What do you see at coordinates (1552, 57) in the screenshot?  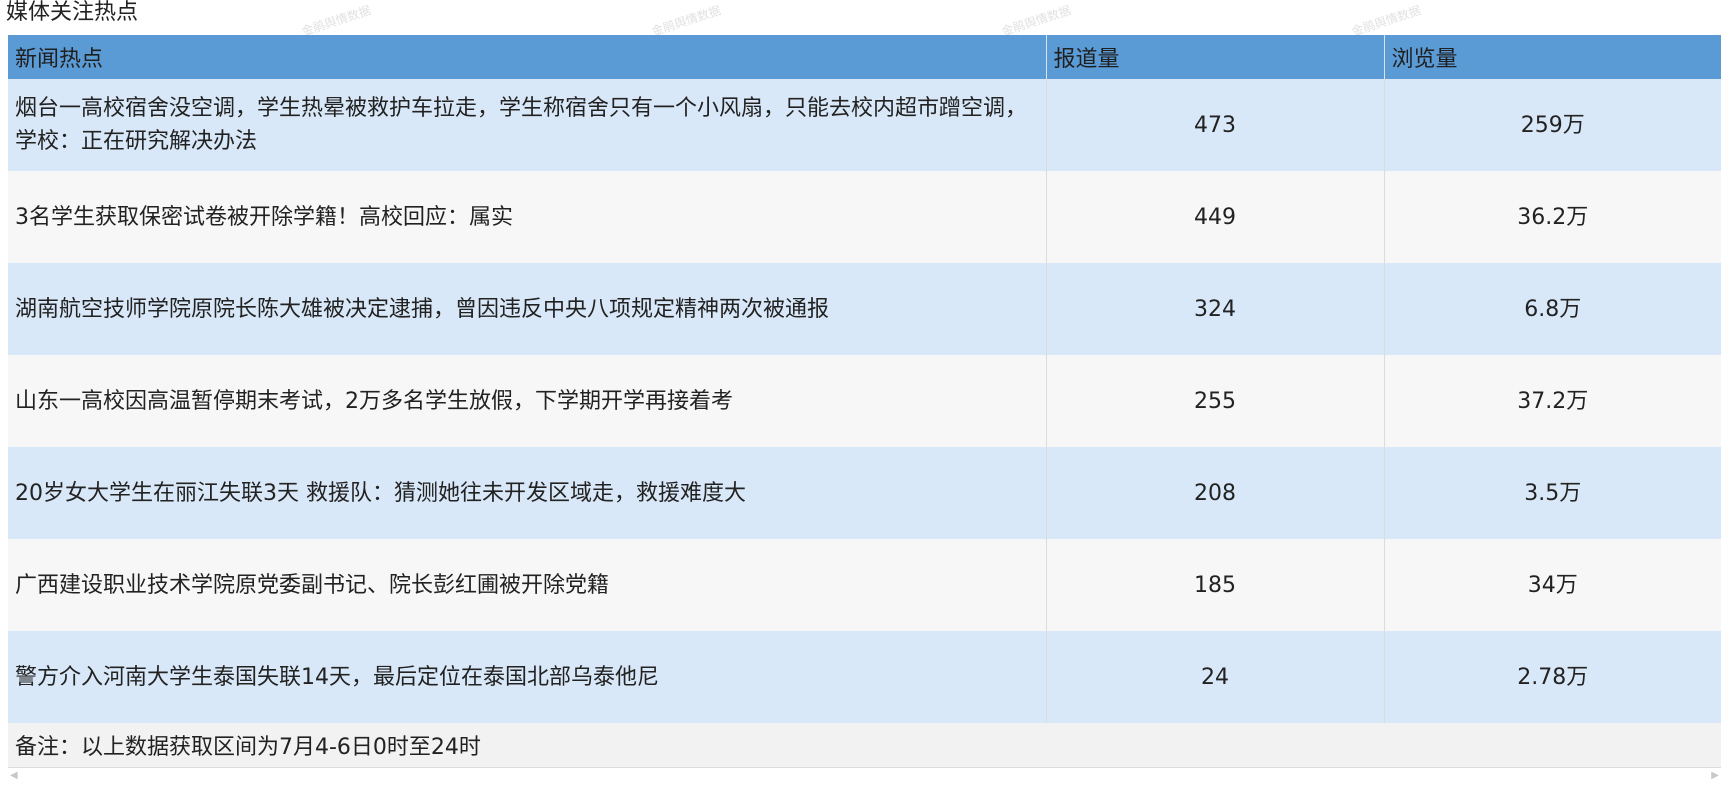 I see `header-views: 浏览量` at bounding box center [1552, 57].